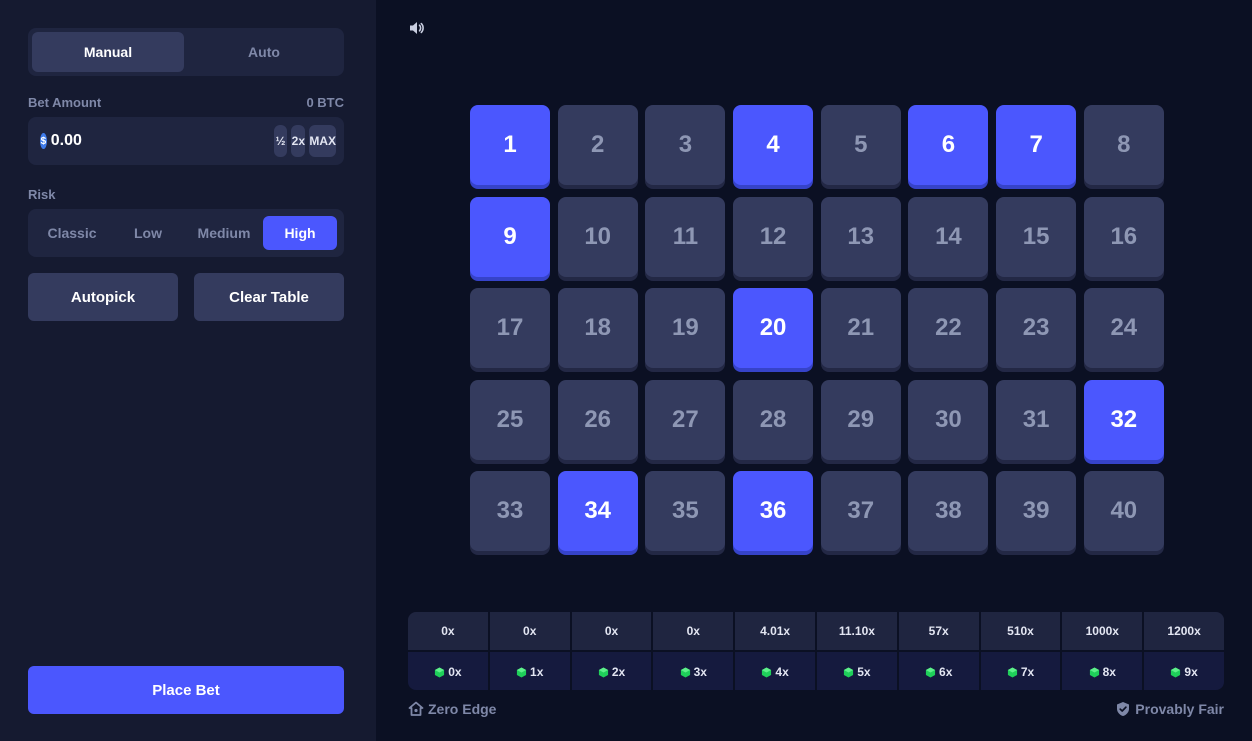 This screenshot has width=1252, height=741. I want to click on keno-tile: 14, so click(948, 236).